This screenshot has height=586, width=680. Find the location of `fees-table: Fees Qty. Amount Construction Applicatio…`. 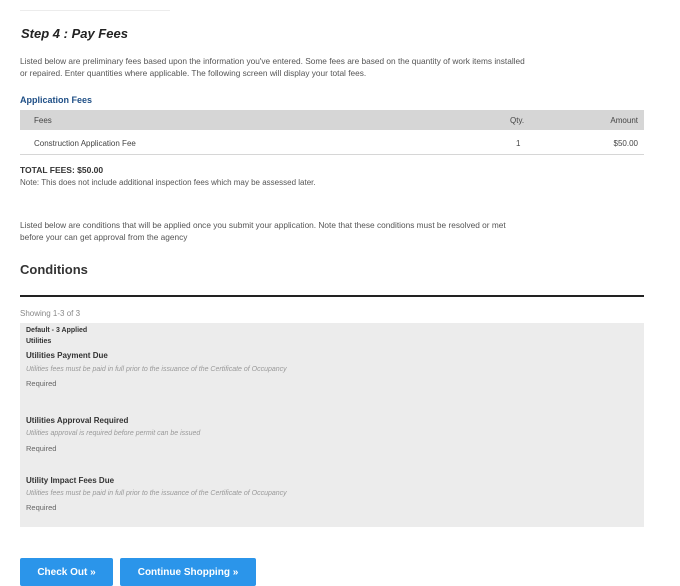

fees-table: Fees Qty. Amount Construction Applicatio… is located at coordinates (332, 132).